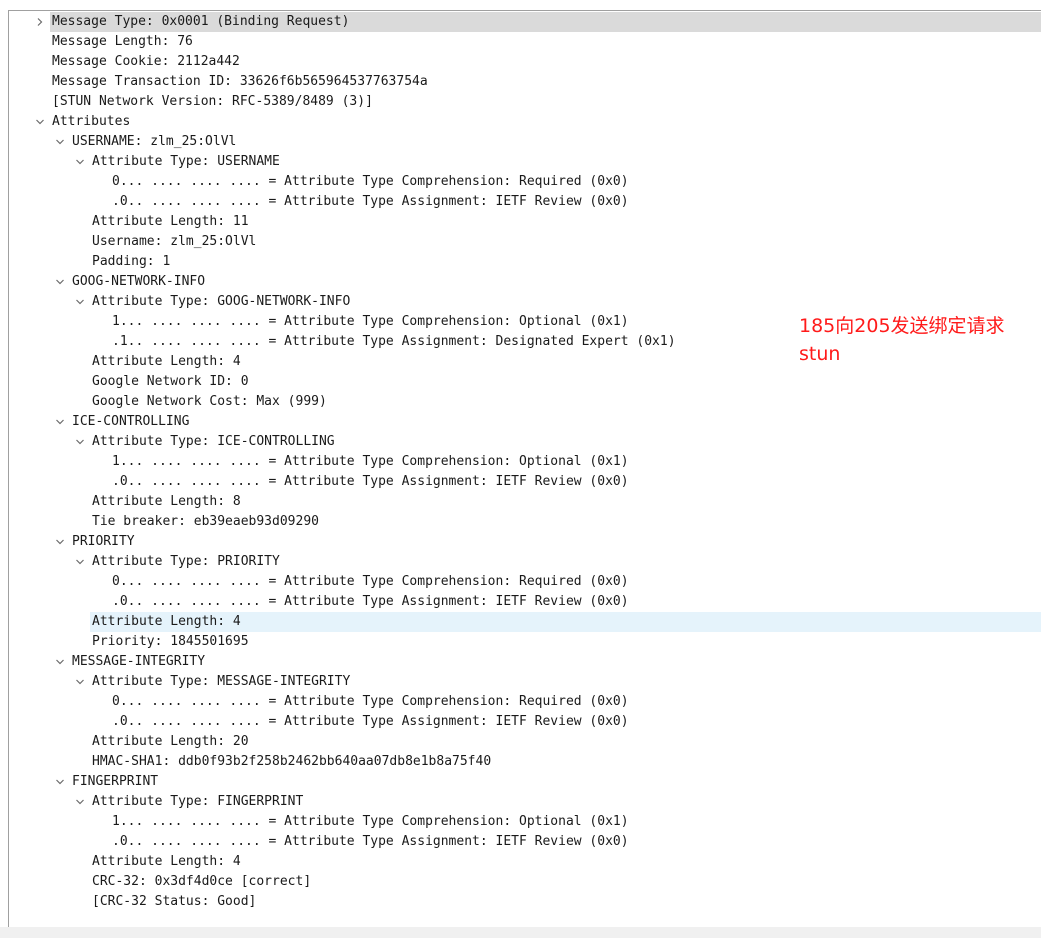 This screenshot has height=938, width=1041. What do you see at coordinates (525, 262) in the screenshot?
I see `tree-item-padding: Padding: 1` at bounding box center [525, 262].